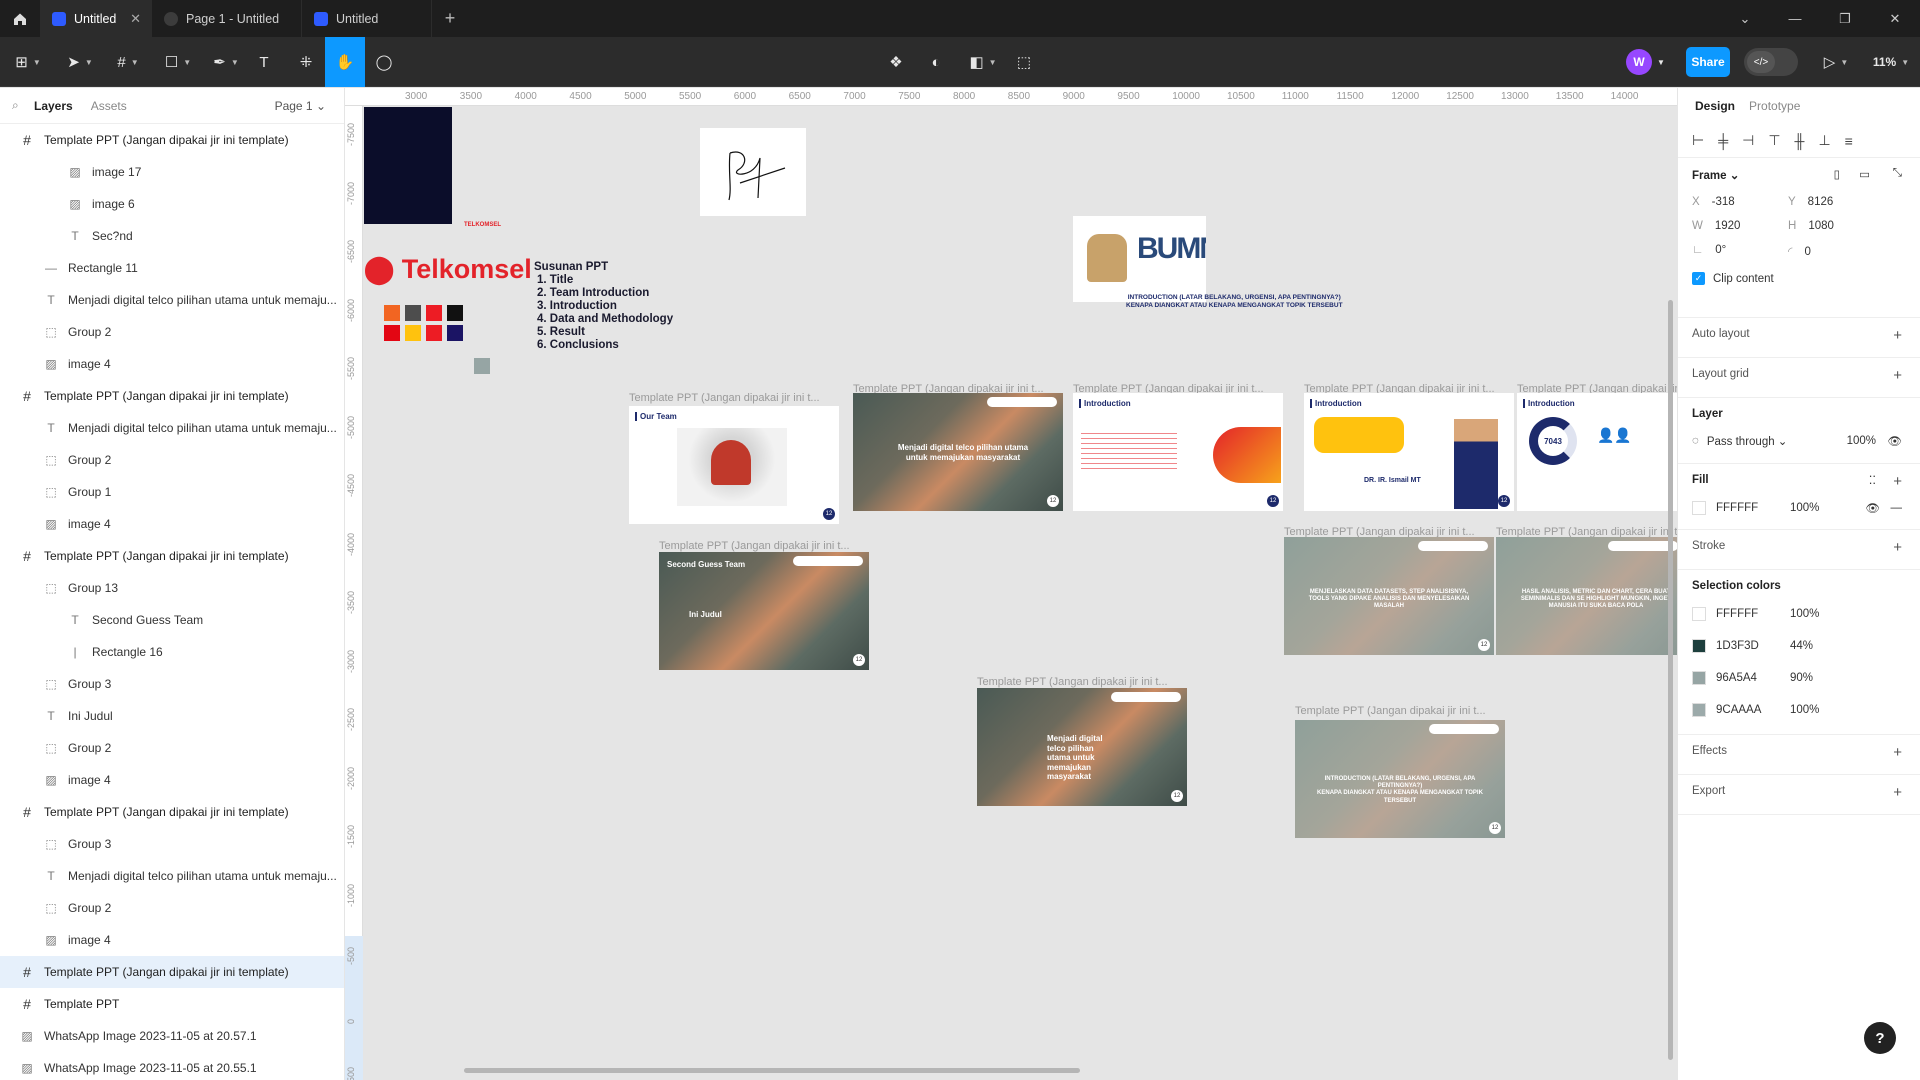 The height and width of the screenshot is (1080, 1920). What do you see at coordinates (1699, 508) in the screenshot?
I see `fill-color-chip` at bounding box center [1699, 508].